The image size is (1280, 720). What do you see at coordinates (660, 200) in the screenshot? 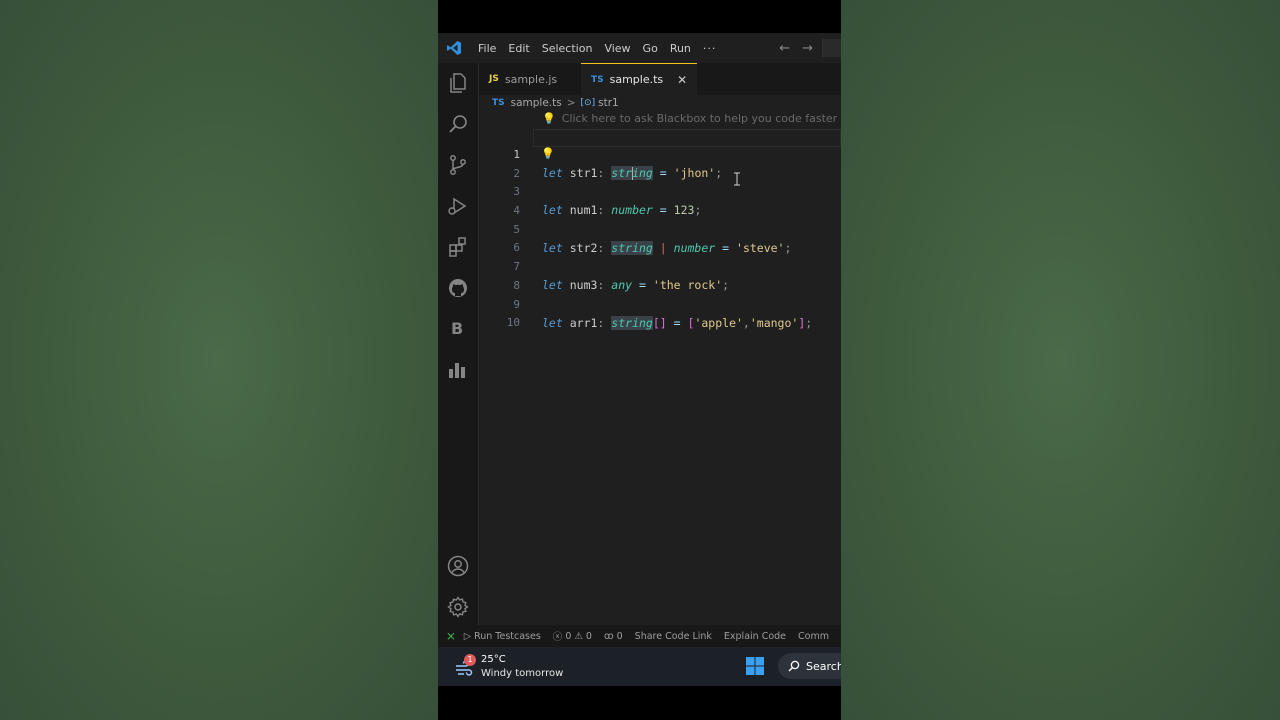
I see `code-line: 4` at bounding box center [660, 200].